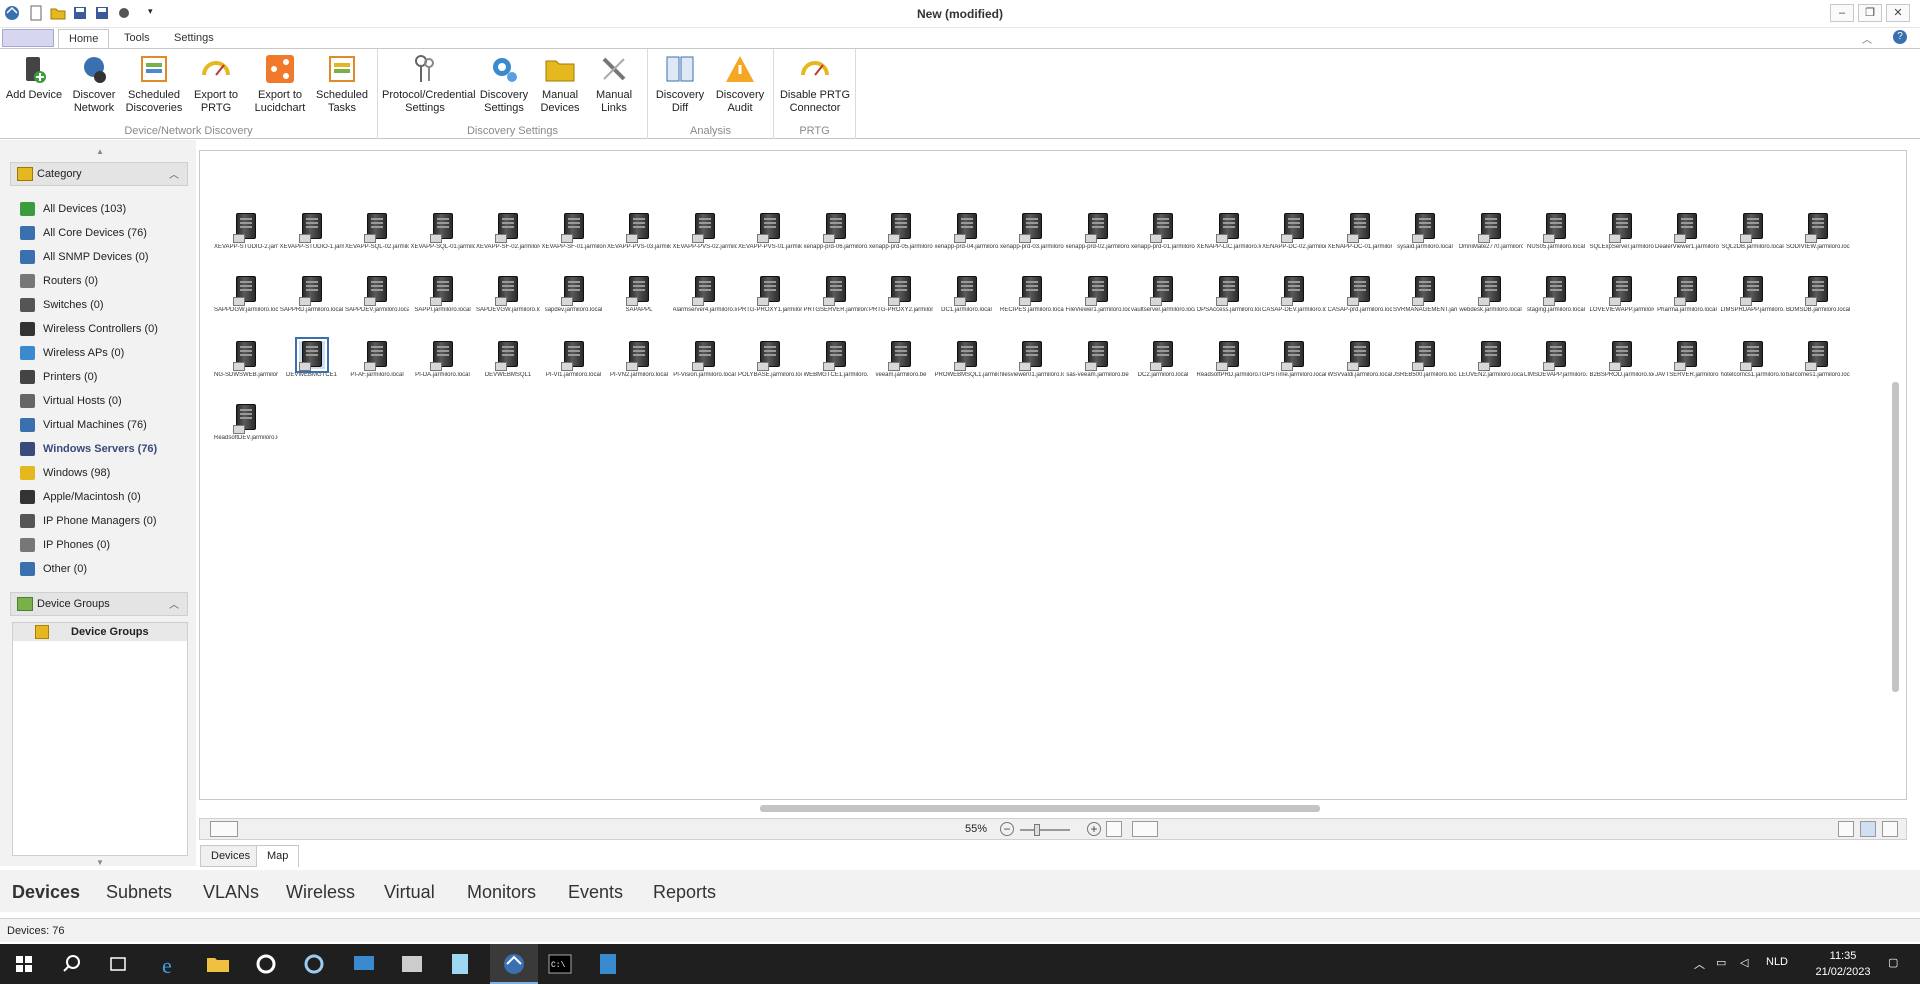 This screenshot has width=1920, height=984. Describe the element at coordinates (246, 422) in the screenshot. I see `map-device-node: ReadsoftDEV.jarmiloro.local` at that location.